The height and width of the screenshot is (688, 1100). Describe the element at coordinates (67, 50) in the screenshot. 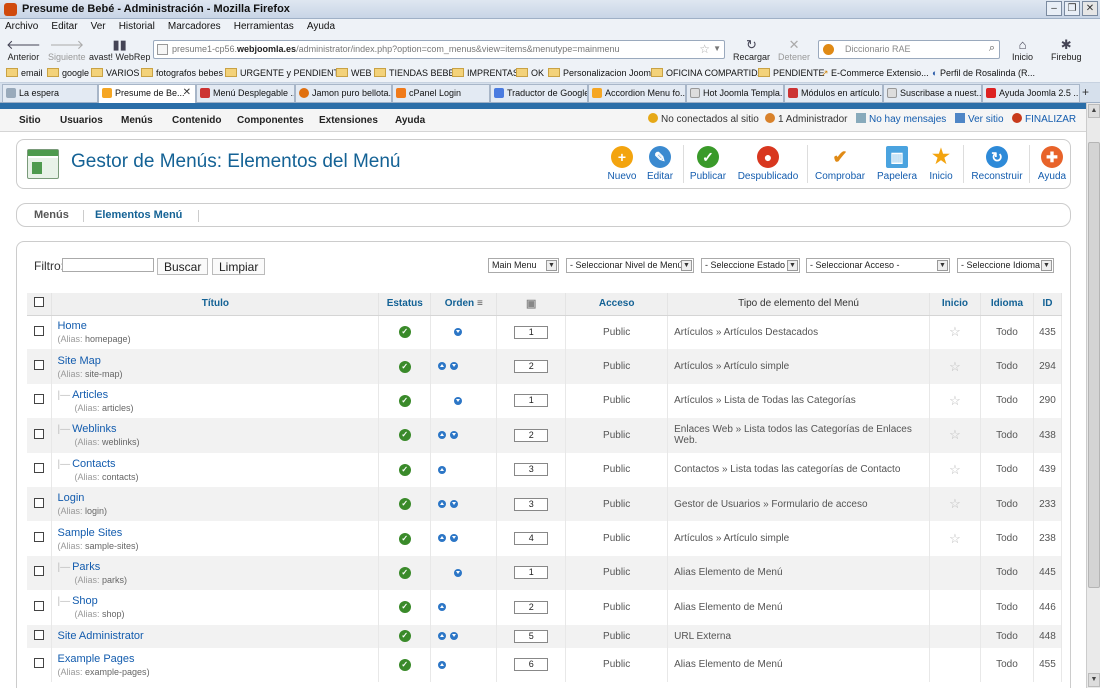

I see `forward-button: 🡒 Siguiente` at that location.